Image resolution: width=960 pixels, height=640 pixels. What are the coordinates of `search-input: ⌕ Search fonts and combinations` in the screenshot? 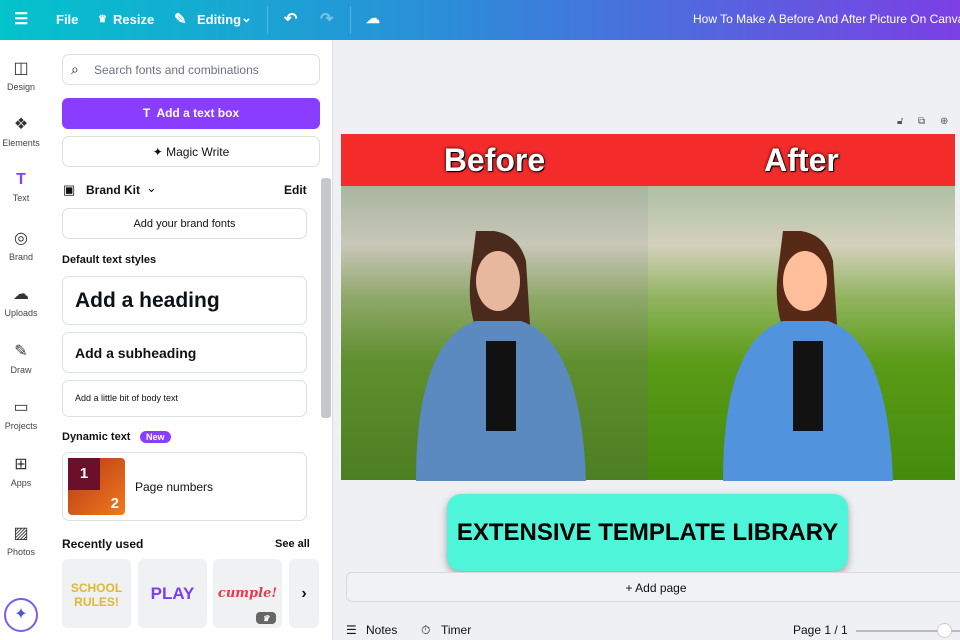 It's located at (191, 69).